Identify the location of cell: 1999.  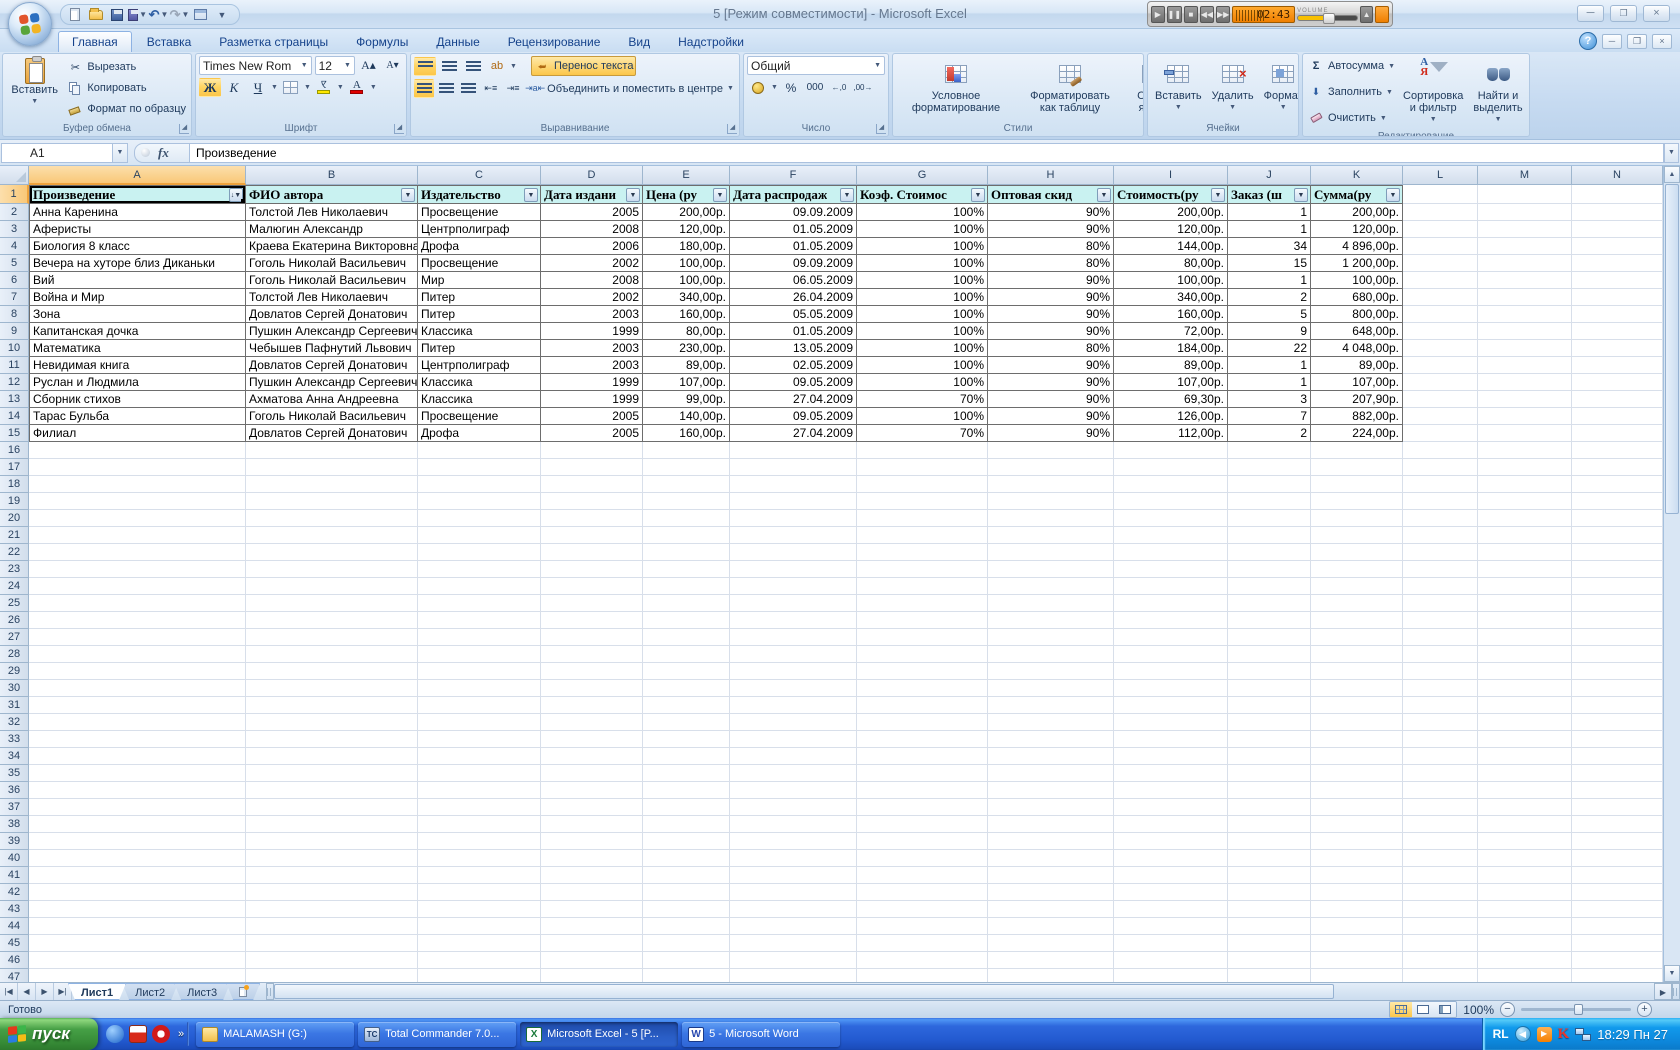
(592, 399).